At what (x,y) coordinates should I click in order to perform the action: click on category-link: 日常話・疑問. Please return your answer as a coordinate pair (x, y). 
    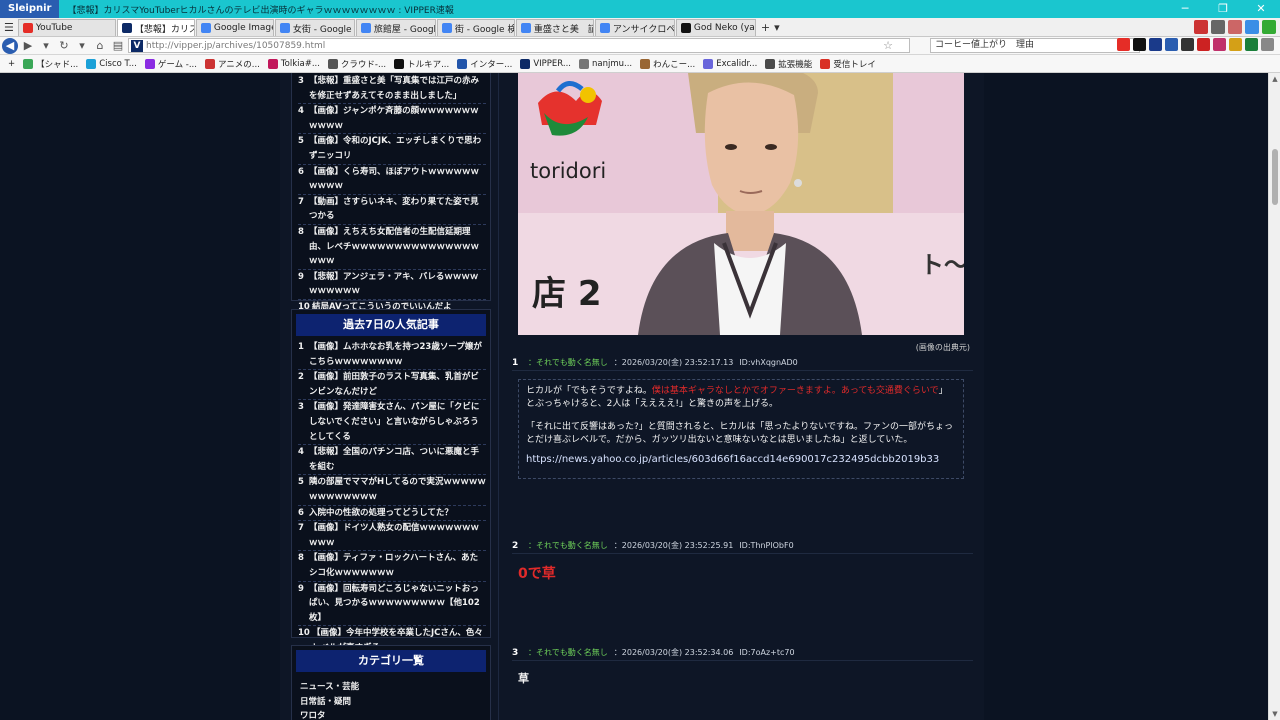
    Looking at the image, I should click on (391, 702).